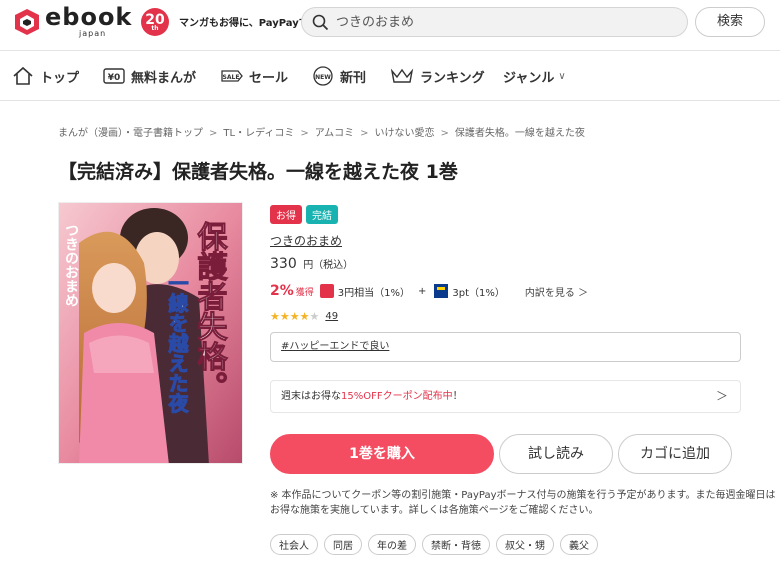 This screenshot has height=565, width=780. Describe the element at coordinates (402, 75) in the screenshot. I see `crown-icon` at that location.